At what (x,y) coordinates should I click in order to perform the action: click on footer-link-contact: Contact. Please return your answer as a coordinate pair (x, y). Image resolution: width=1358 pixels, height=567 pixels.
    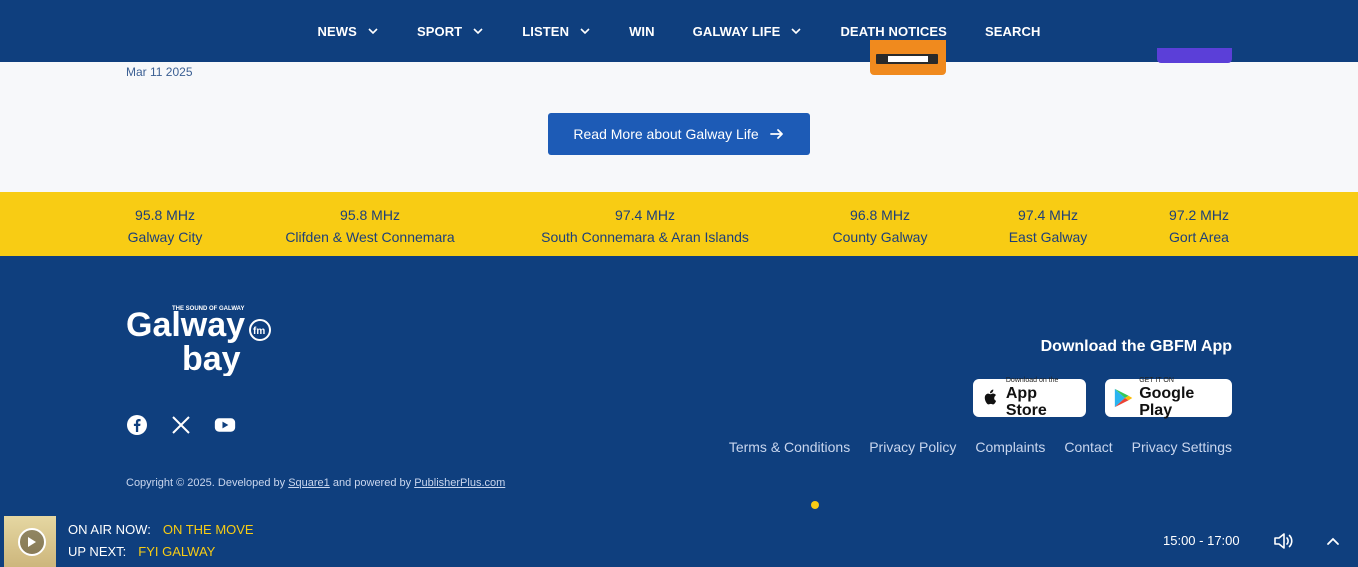
    Looking at the image, I should click on (1088, 447).